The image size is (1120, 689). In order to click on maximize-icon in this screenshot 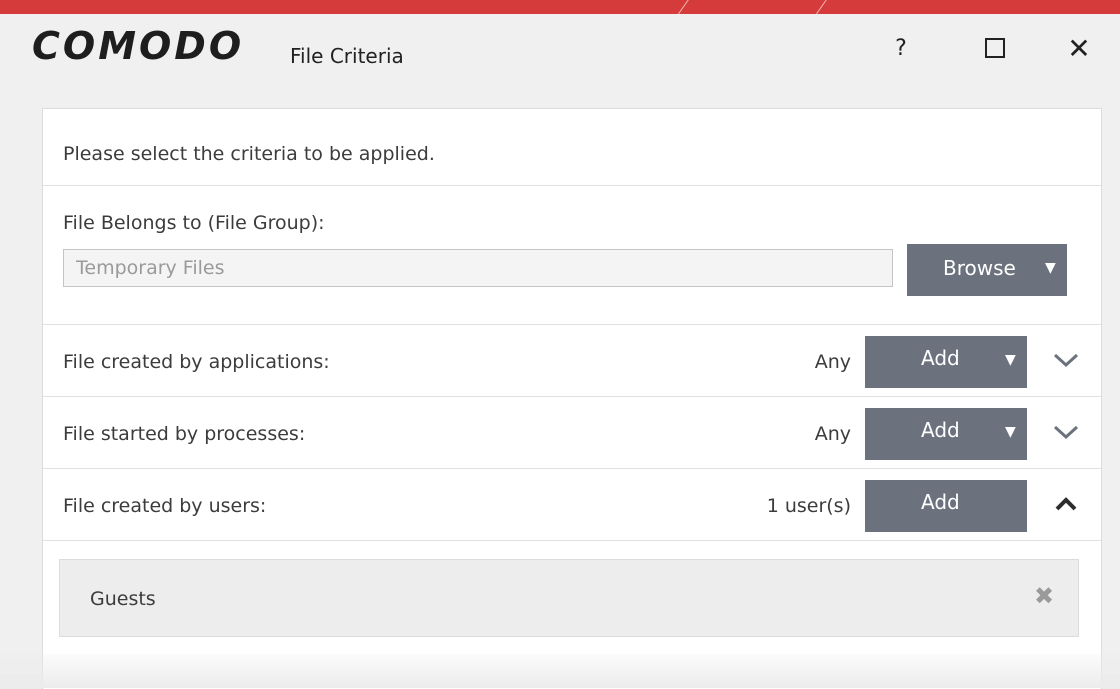, I will do `click(995, 48)`.